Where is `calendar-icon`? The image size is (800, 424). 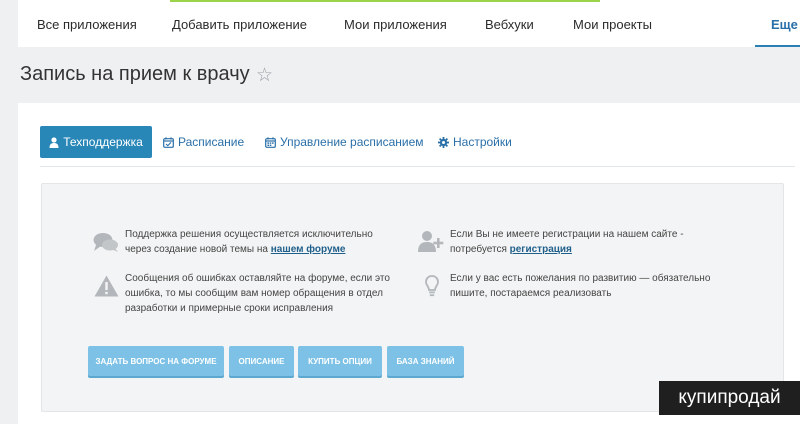 calendar-icon is located at coordinates (270, 142).